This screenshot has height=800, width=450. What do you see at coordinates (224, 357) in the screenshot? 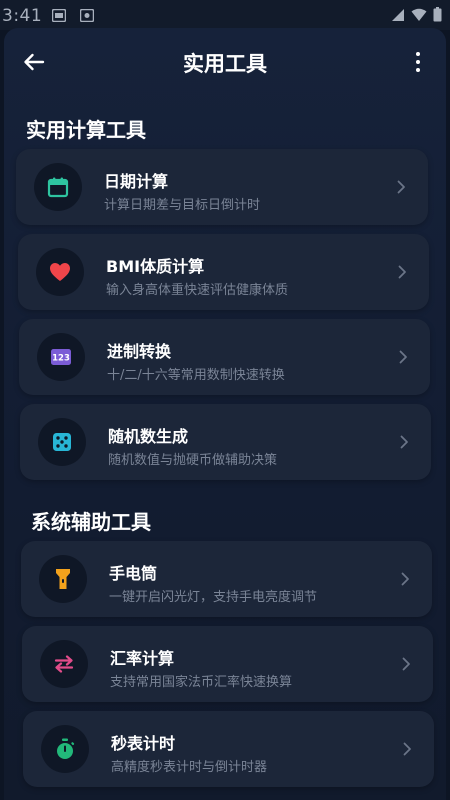
I see `tool-card-1-3: 123 进制转换 十/二/十六等常用数制快速转换` at bounding box center [224, 357].